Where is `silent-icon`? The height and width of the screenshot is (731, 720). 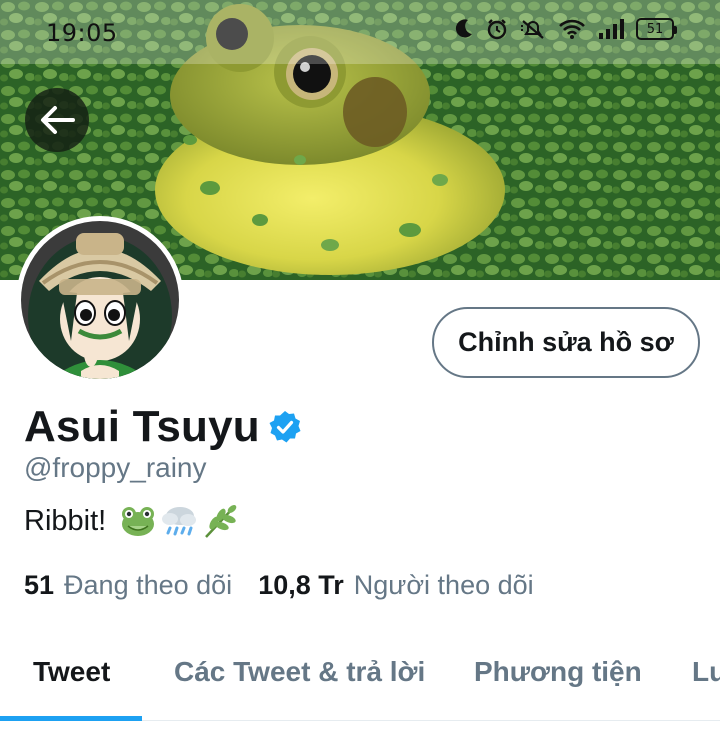
silent-icon is located at coordinates (532, 29).